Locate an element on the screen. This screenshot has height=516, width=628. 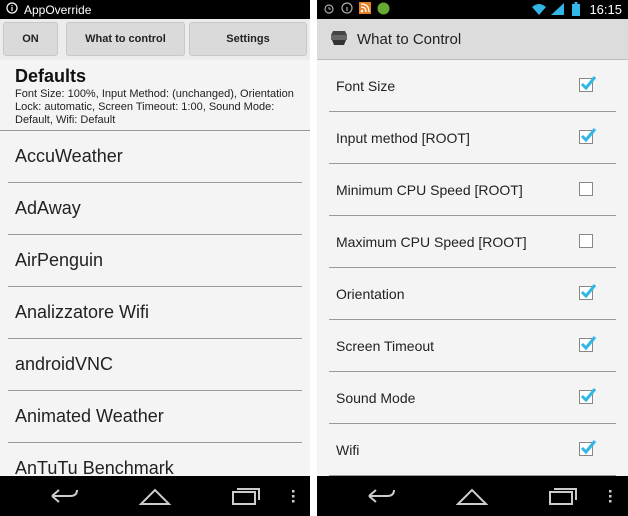
option-label: Orientation is located at coordinates (370, 293).